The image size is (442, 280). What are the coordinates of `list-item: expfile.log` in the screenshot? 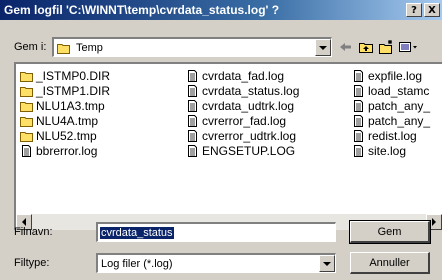 It's located at (391, 75).